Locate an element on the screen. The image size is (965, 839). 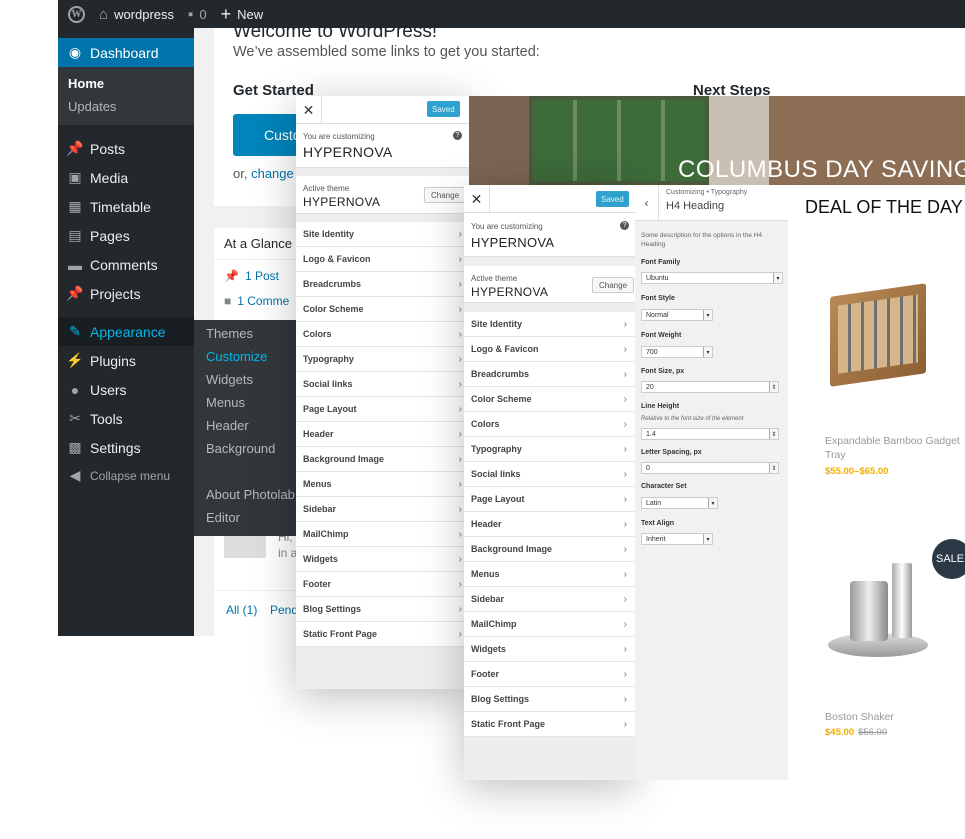
section-label: Colors is located at coordinates (317, 334).